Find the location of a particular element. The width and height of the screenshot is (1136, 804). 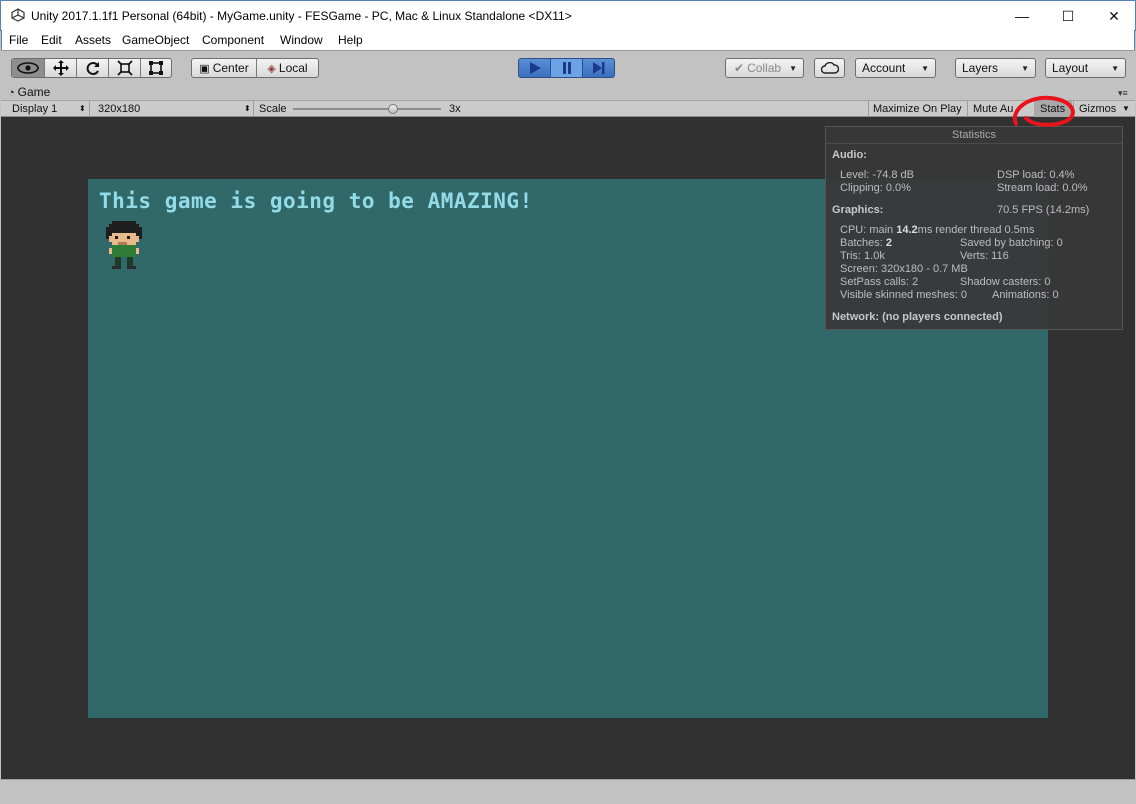

network-status: Network: (no players connected) is located at coordinates (917, 317).